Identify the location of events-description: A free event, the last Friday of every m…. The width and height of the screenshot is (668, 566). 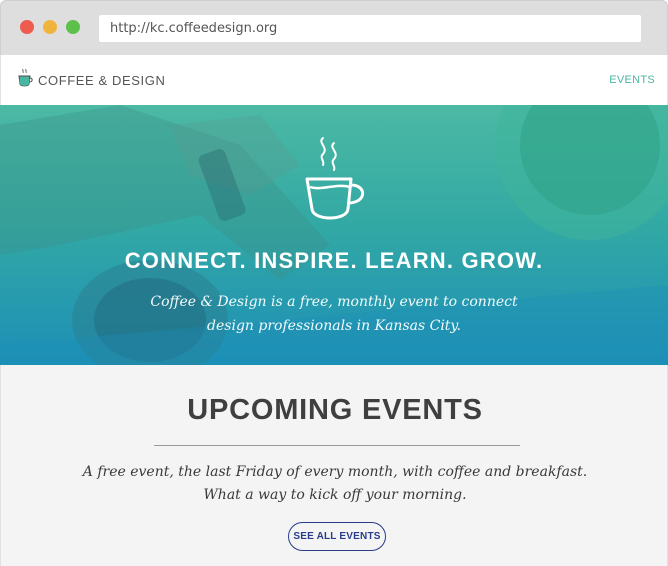
(335, 484).